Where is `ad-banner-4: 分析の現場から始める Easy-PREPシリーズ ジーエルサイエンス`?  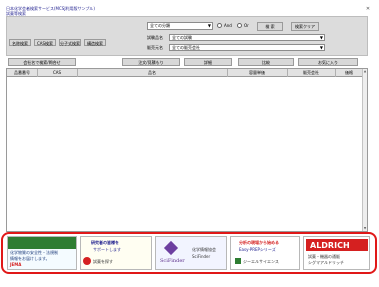
ad-banner-4: 分析の現場から始める Easy-PREPシリーズ ジーエルサイエンス is located at coordinates (265, 253).